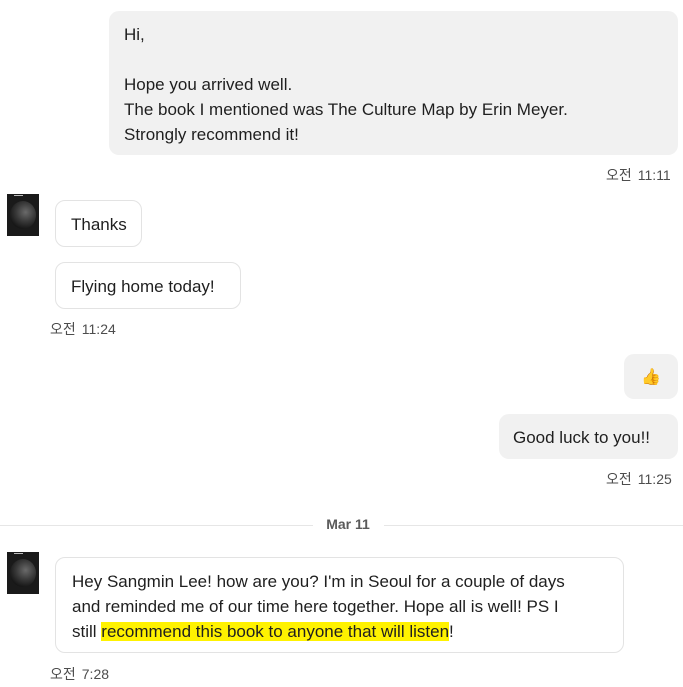  I want to click on date-divider-line-right, so click(533, 525).